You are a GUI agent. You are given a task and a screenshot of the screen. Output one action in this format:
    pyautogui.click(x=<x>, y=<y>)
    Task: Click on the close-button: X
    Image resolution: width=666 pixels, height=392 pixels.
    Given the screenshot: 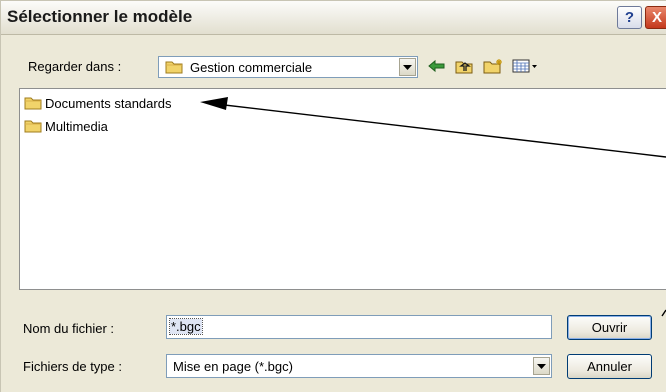 What is the action you would take?
    pyautogui.click(x=655, y=17)
    